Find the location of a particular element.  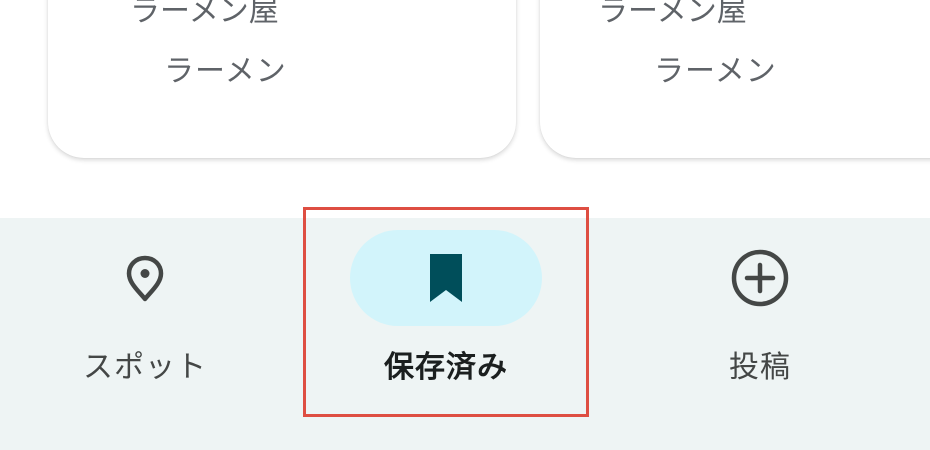

add-circle-icon is located at coordinates (760, 278).